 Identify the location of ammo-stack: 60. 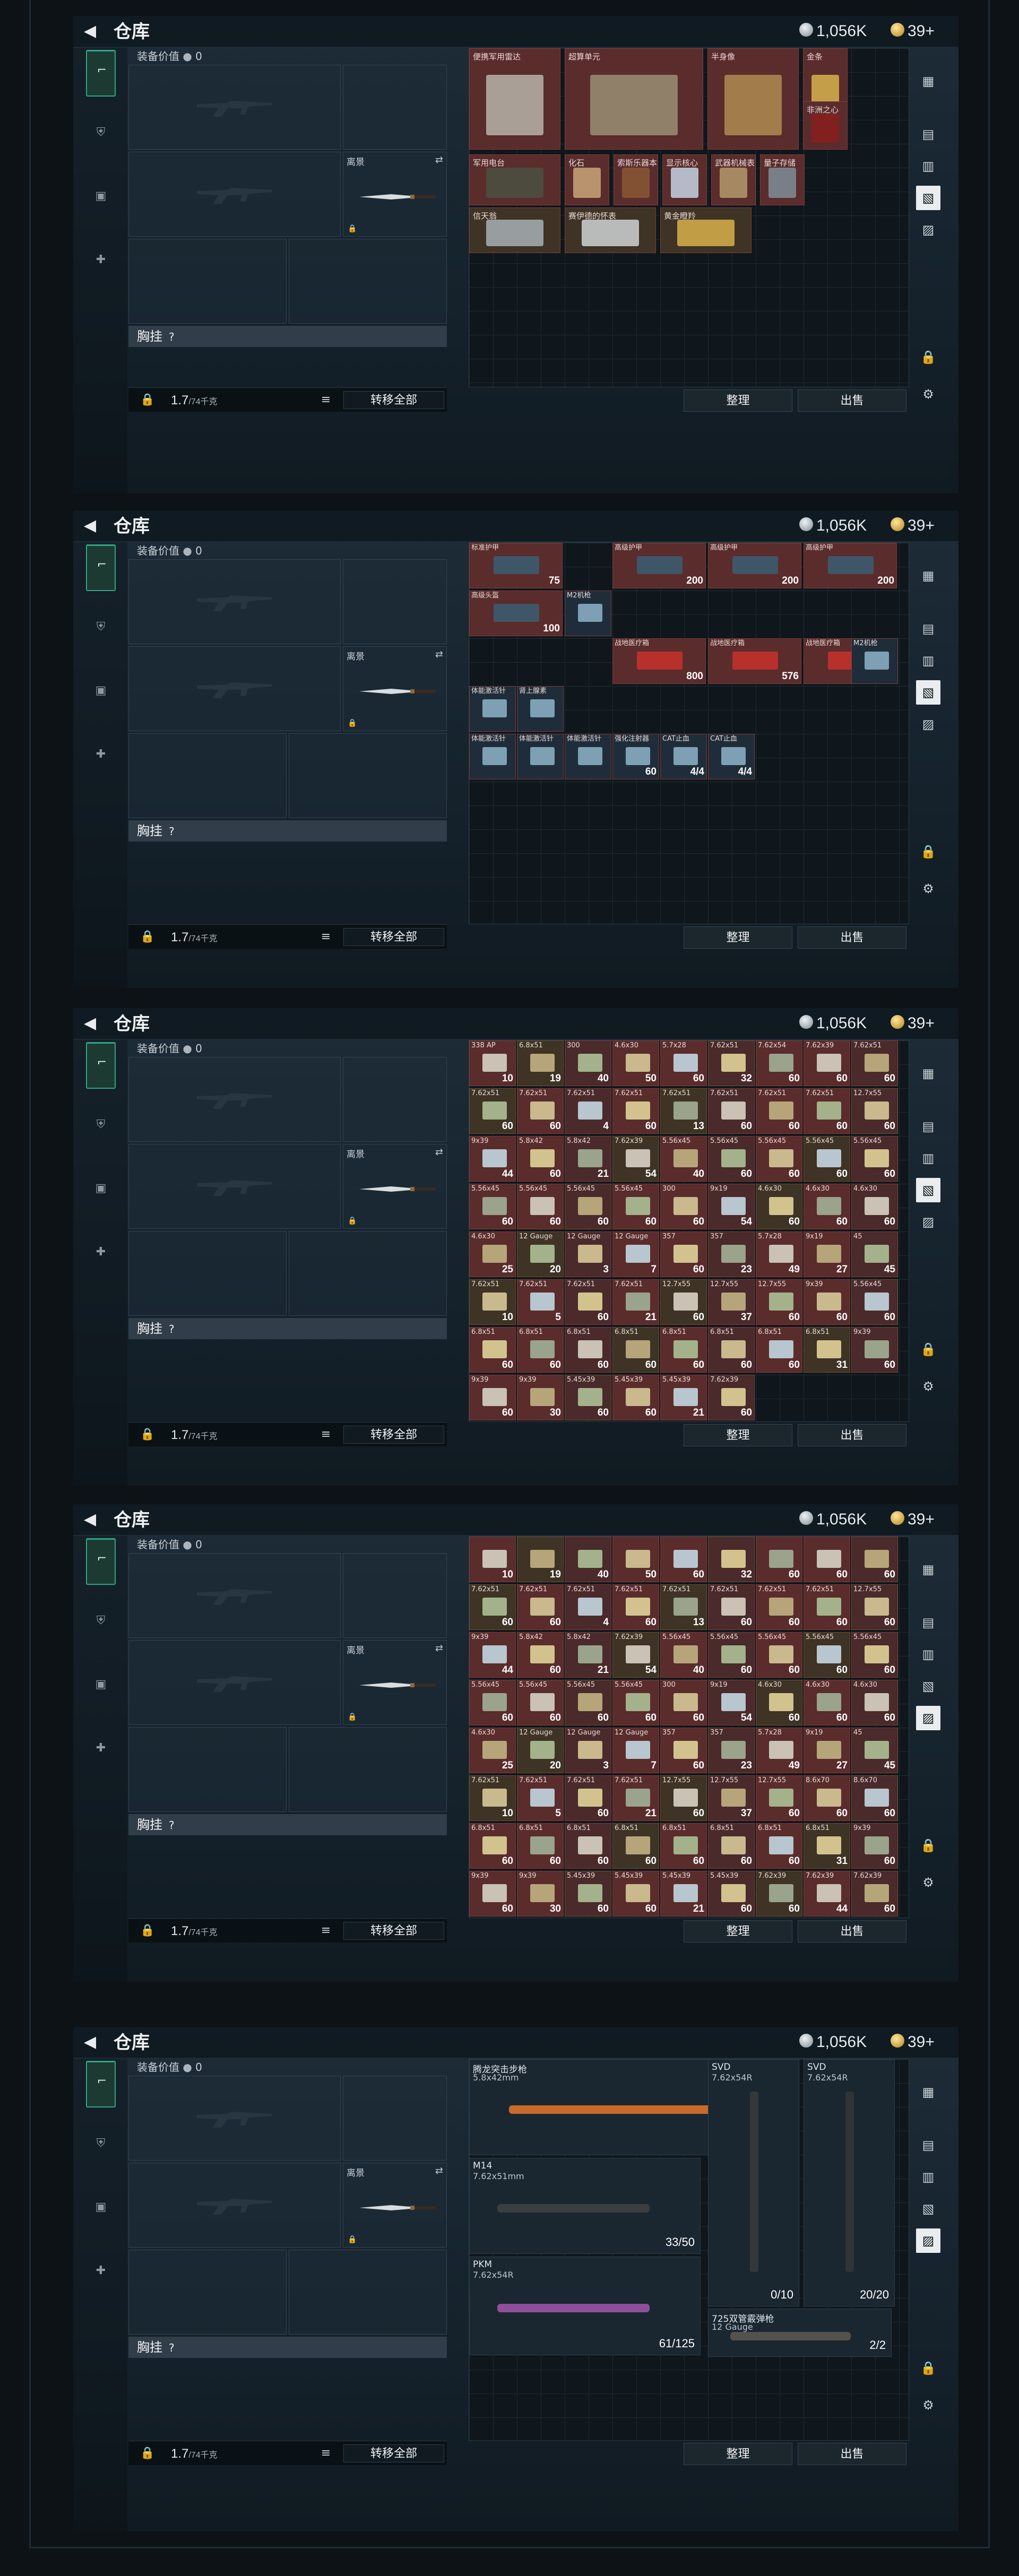
(875, 1559).